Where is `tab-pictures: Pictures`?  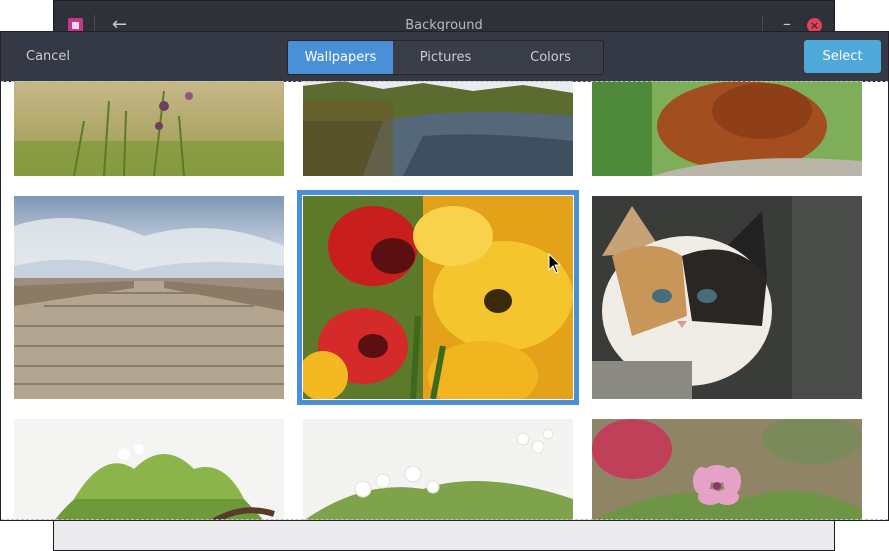 tab-pictures: Pictures is located at coordinates (445, 57).